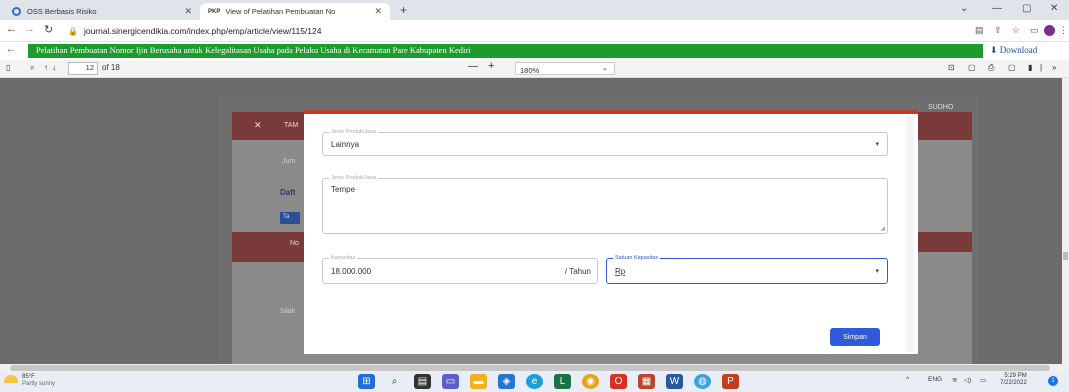 This screenshot has width=1069, height=392. Describe the element at coordinates (491, 66) in the screenshot. I see `zoom-in-icon: +` at that location.